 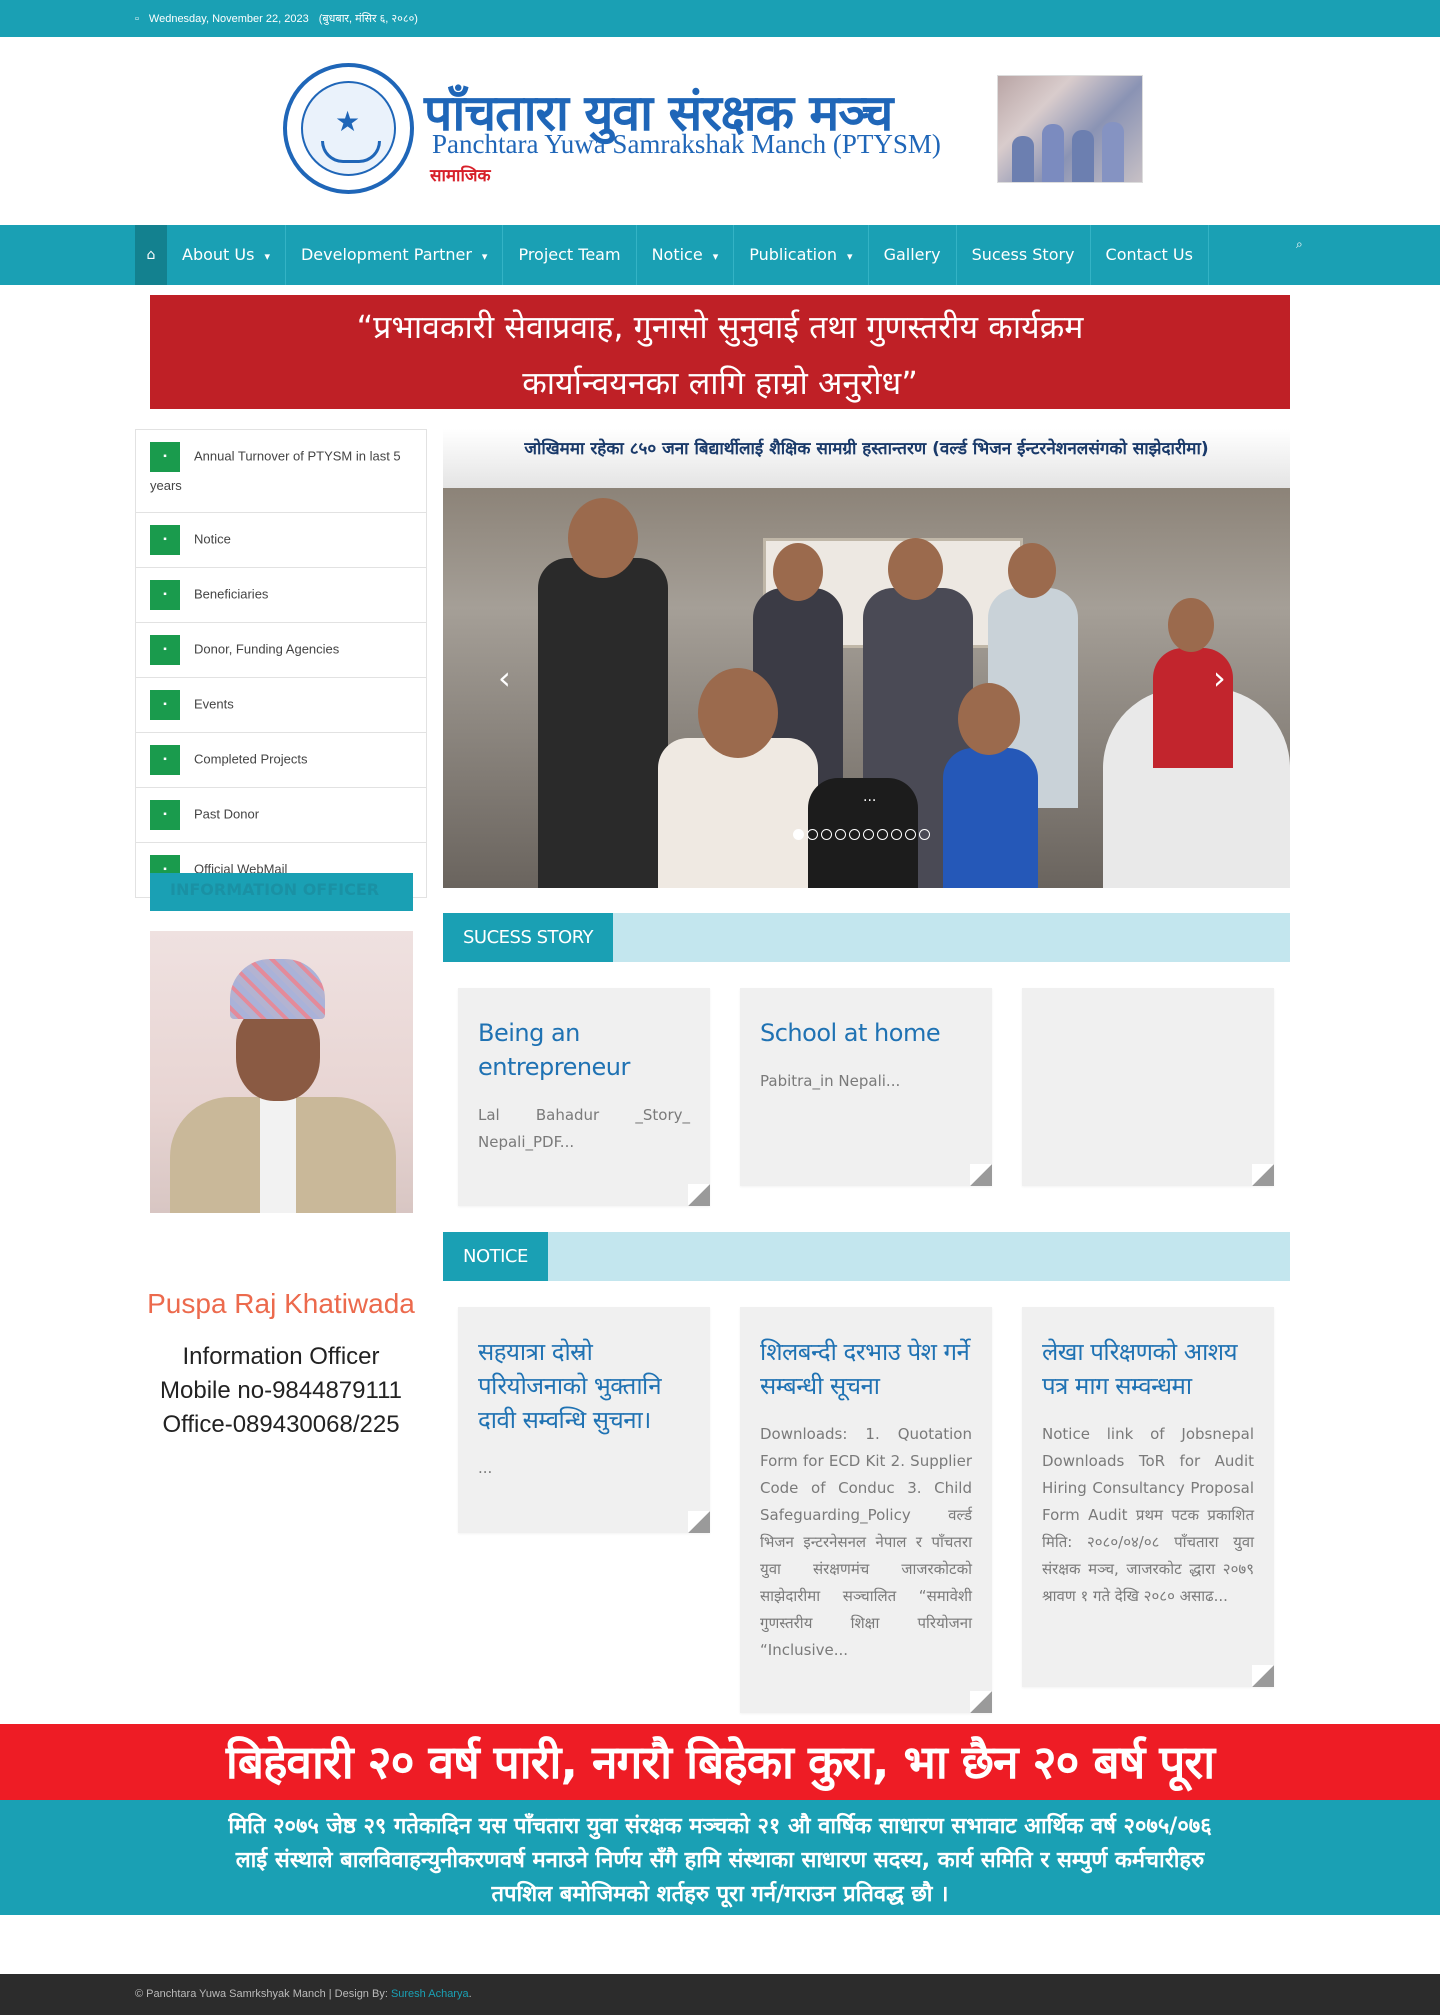 I want to click on story-card, so click(x=1148, y=1087).